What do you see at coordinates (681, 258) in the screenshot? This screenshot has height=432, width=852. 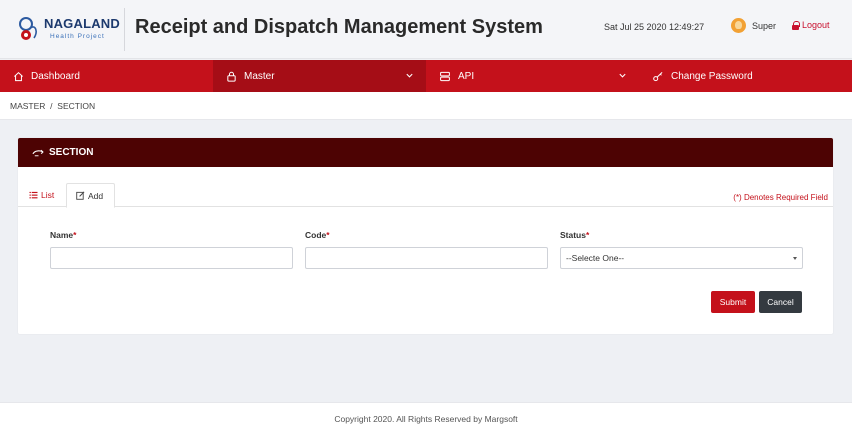 I see `status-select: --Selecte One--` at bounding box center [681, 258].